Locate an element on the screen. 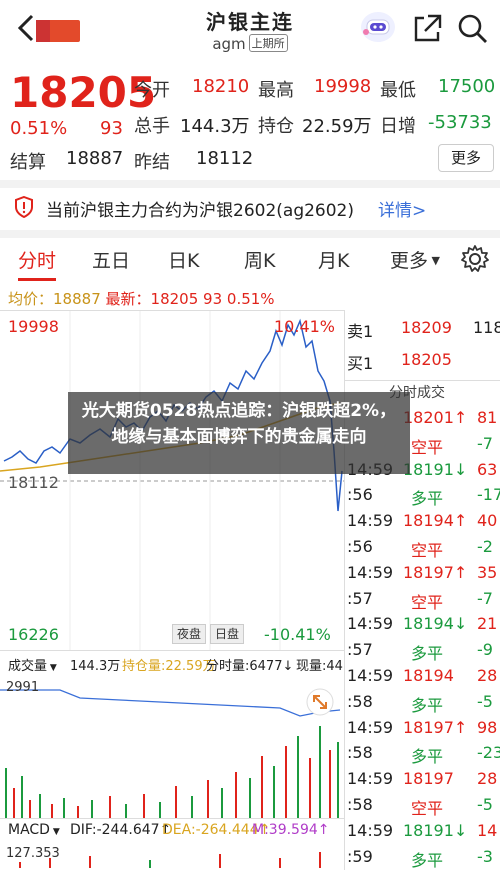 Image resolution: width=500 pixels, height=875 pixels. trade-price: 18194 is located at coordinates (428, 675).